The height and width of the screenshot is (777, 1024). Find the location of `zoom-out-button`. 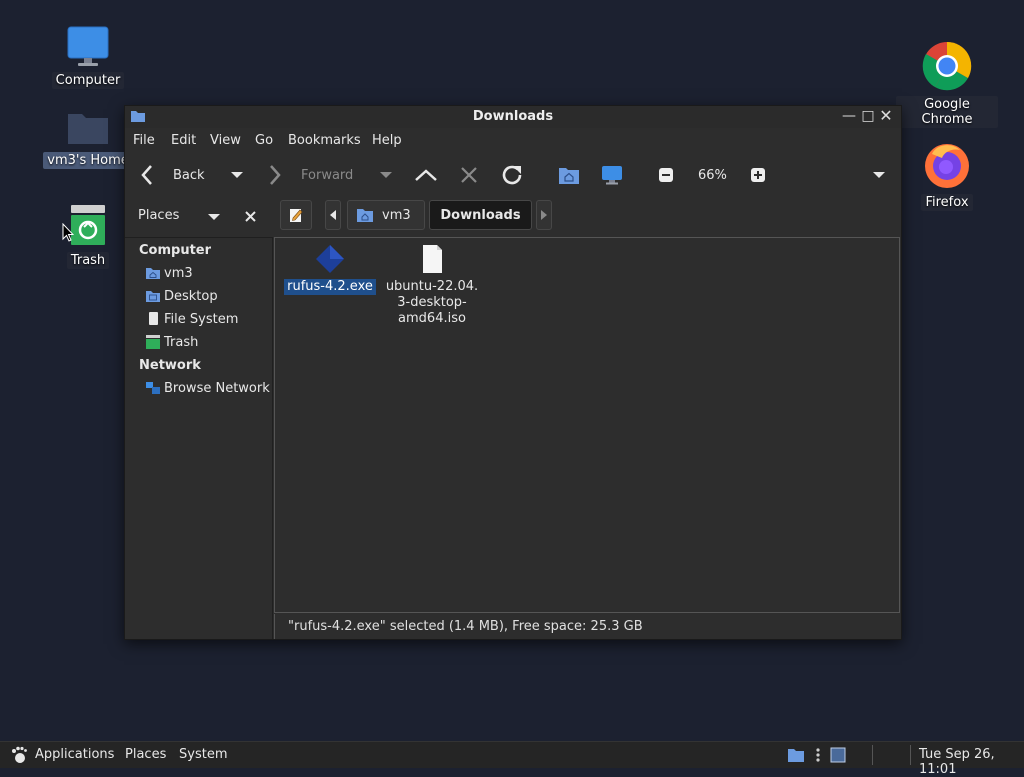

zoom-out-button is located at coordinates (666, 175).